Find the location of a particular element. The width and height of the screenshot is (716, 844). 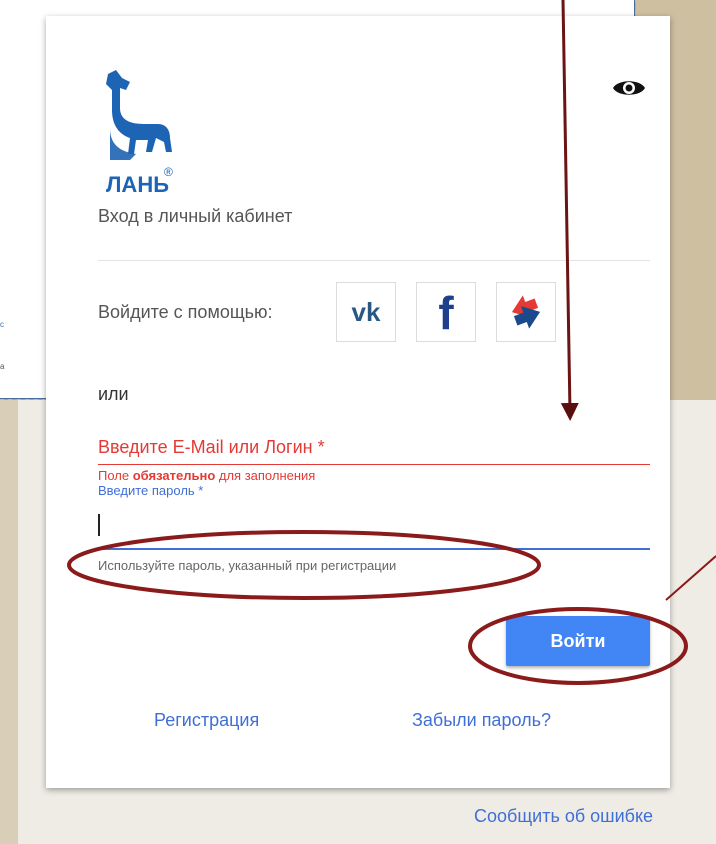

vk-login-button: vk is located at coordinates (366, 312).